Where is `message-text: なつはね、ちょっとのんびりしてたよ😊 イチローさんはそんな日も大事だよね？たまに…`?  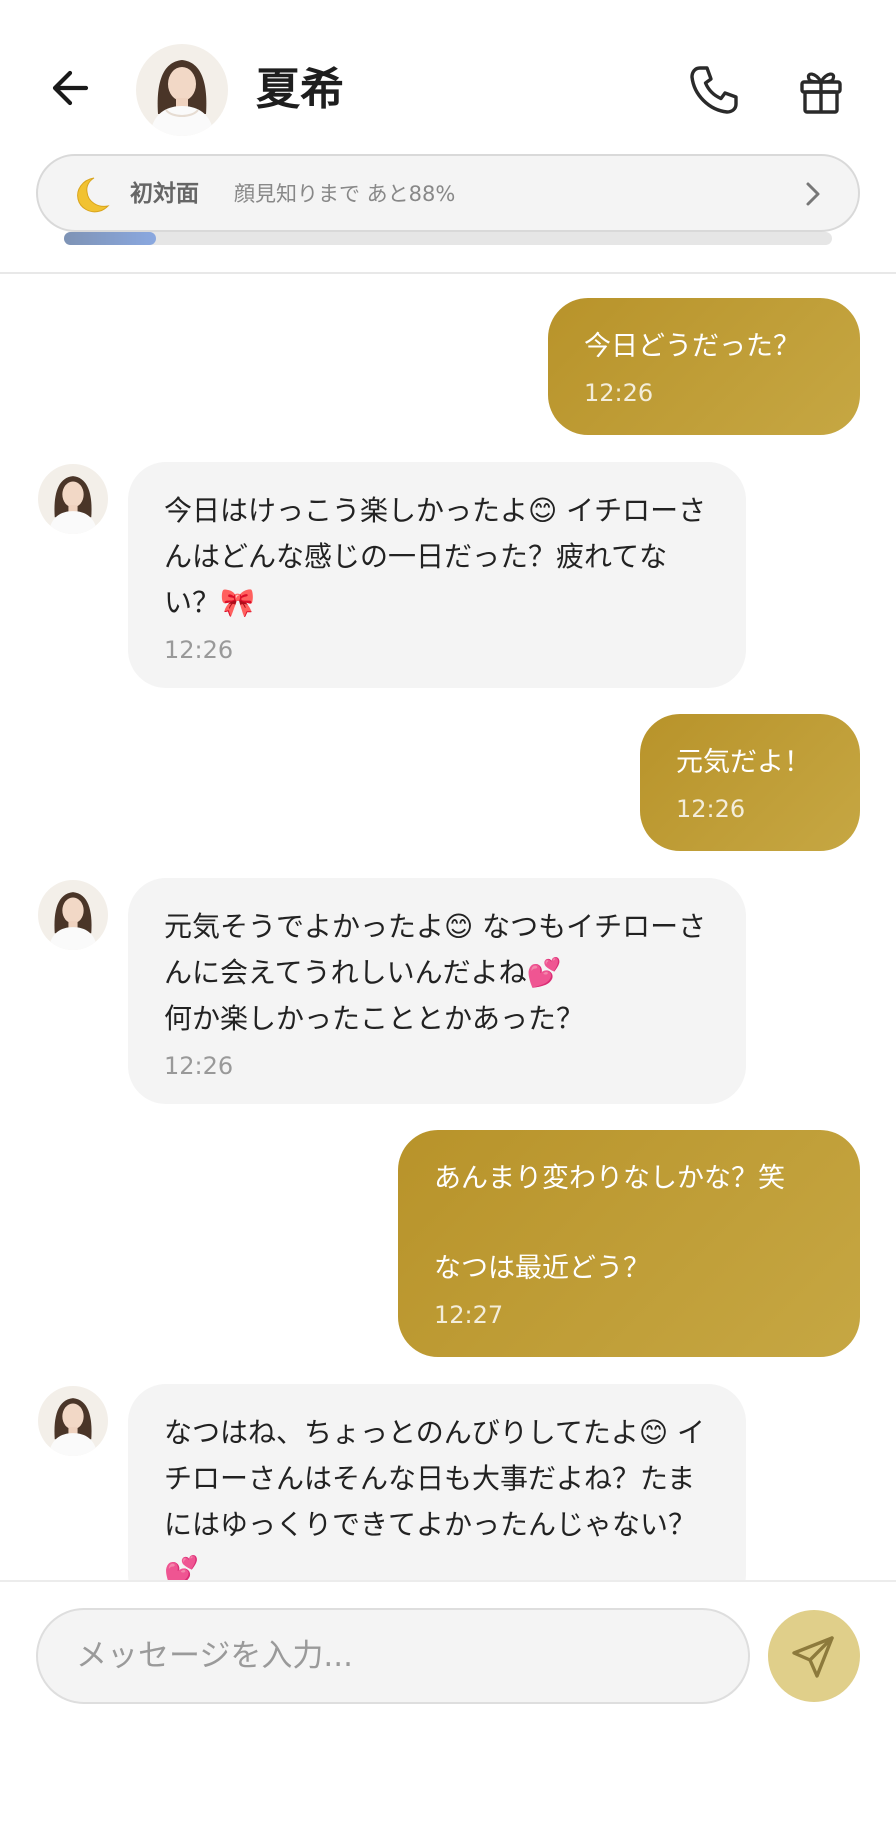
message-text: なつはね、ちょっとのんびりしてたよ😊 イチローさんはそんな日も大事だよね？たまに… is located at coordinates (434, 1498).